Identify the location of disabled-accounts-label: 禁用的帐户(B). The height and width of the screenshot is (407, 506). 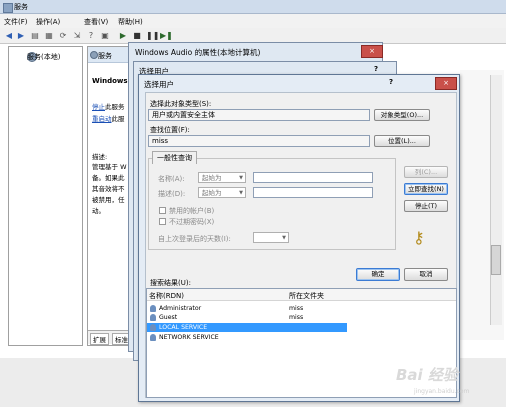
(192, 211).